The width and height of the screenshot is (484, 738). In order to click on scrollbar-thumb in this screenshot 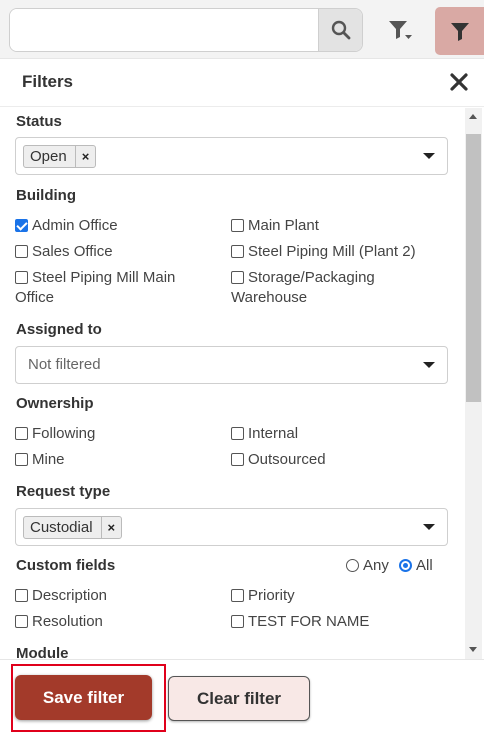, I will do `click(473, 268)`.